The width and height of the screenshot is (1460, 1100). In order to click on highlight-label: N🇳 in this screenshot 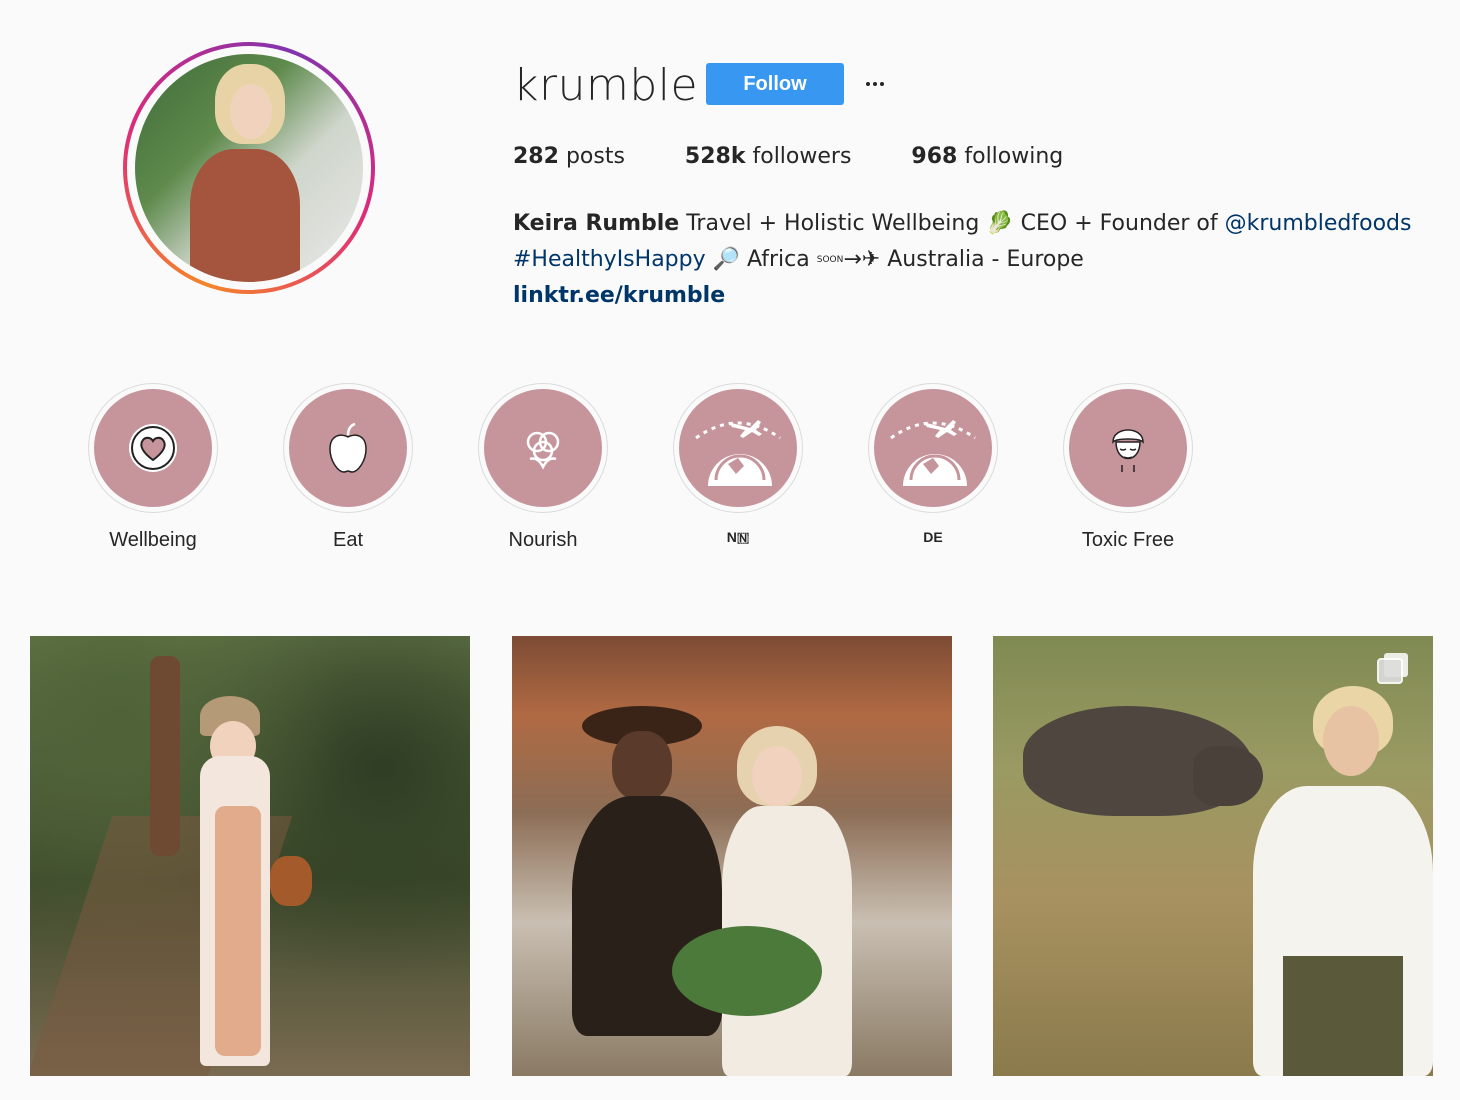, I will do `click(738, 537)`.